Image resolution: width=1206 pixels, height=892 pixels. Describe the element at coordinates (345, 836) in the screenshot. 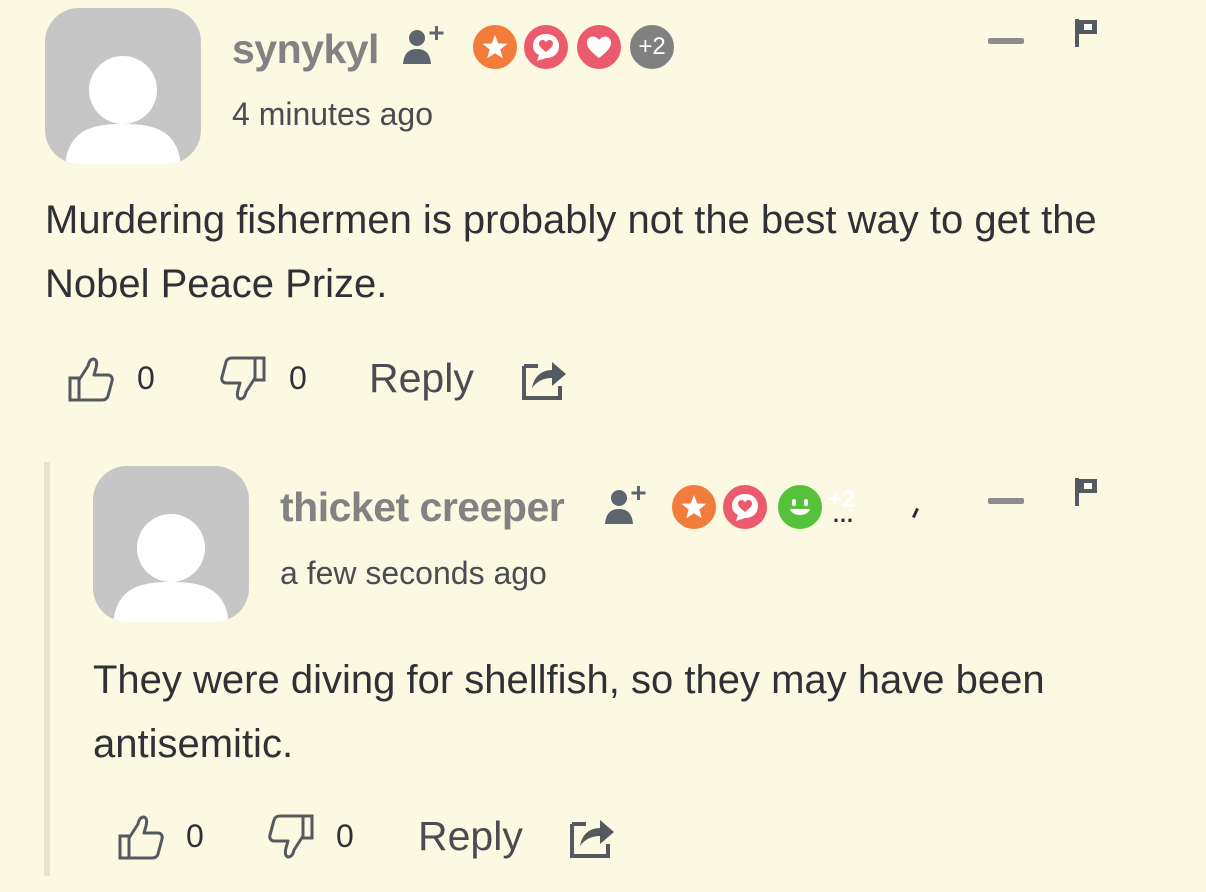

I see `dislike-count: 0` at that location.